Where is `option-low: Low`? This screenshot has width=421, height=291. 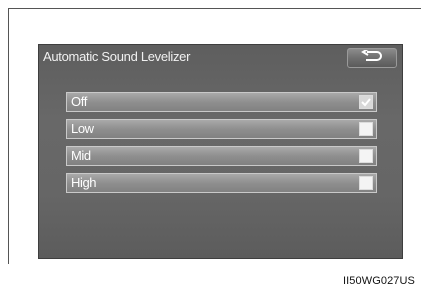
option-low: Low is located at coordinates (221, 129).